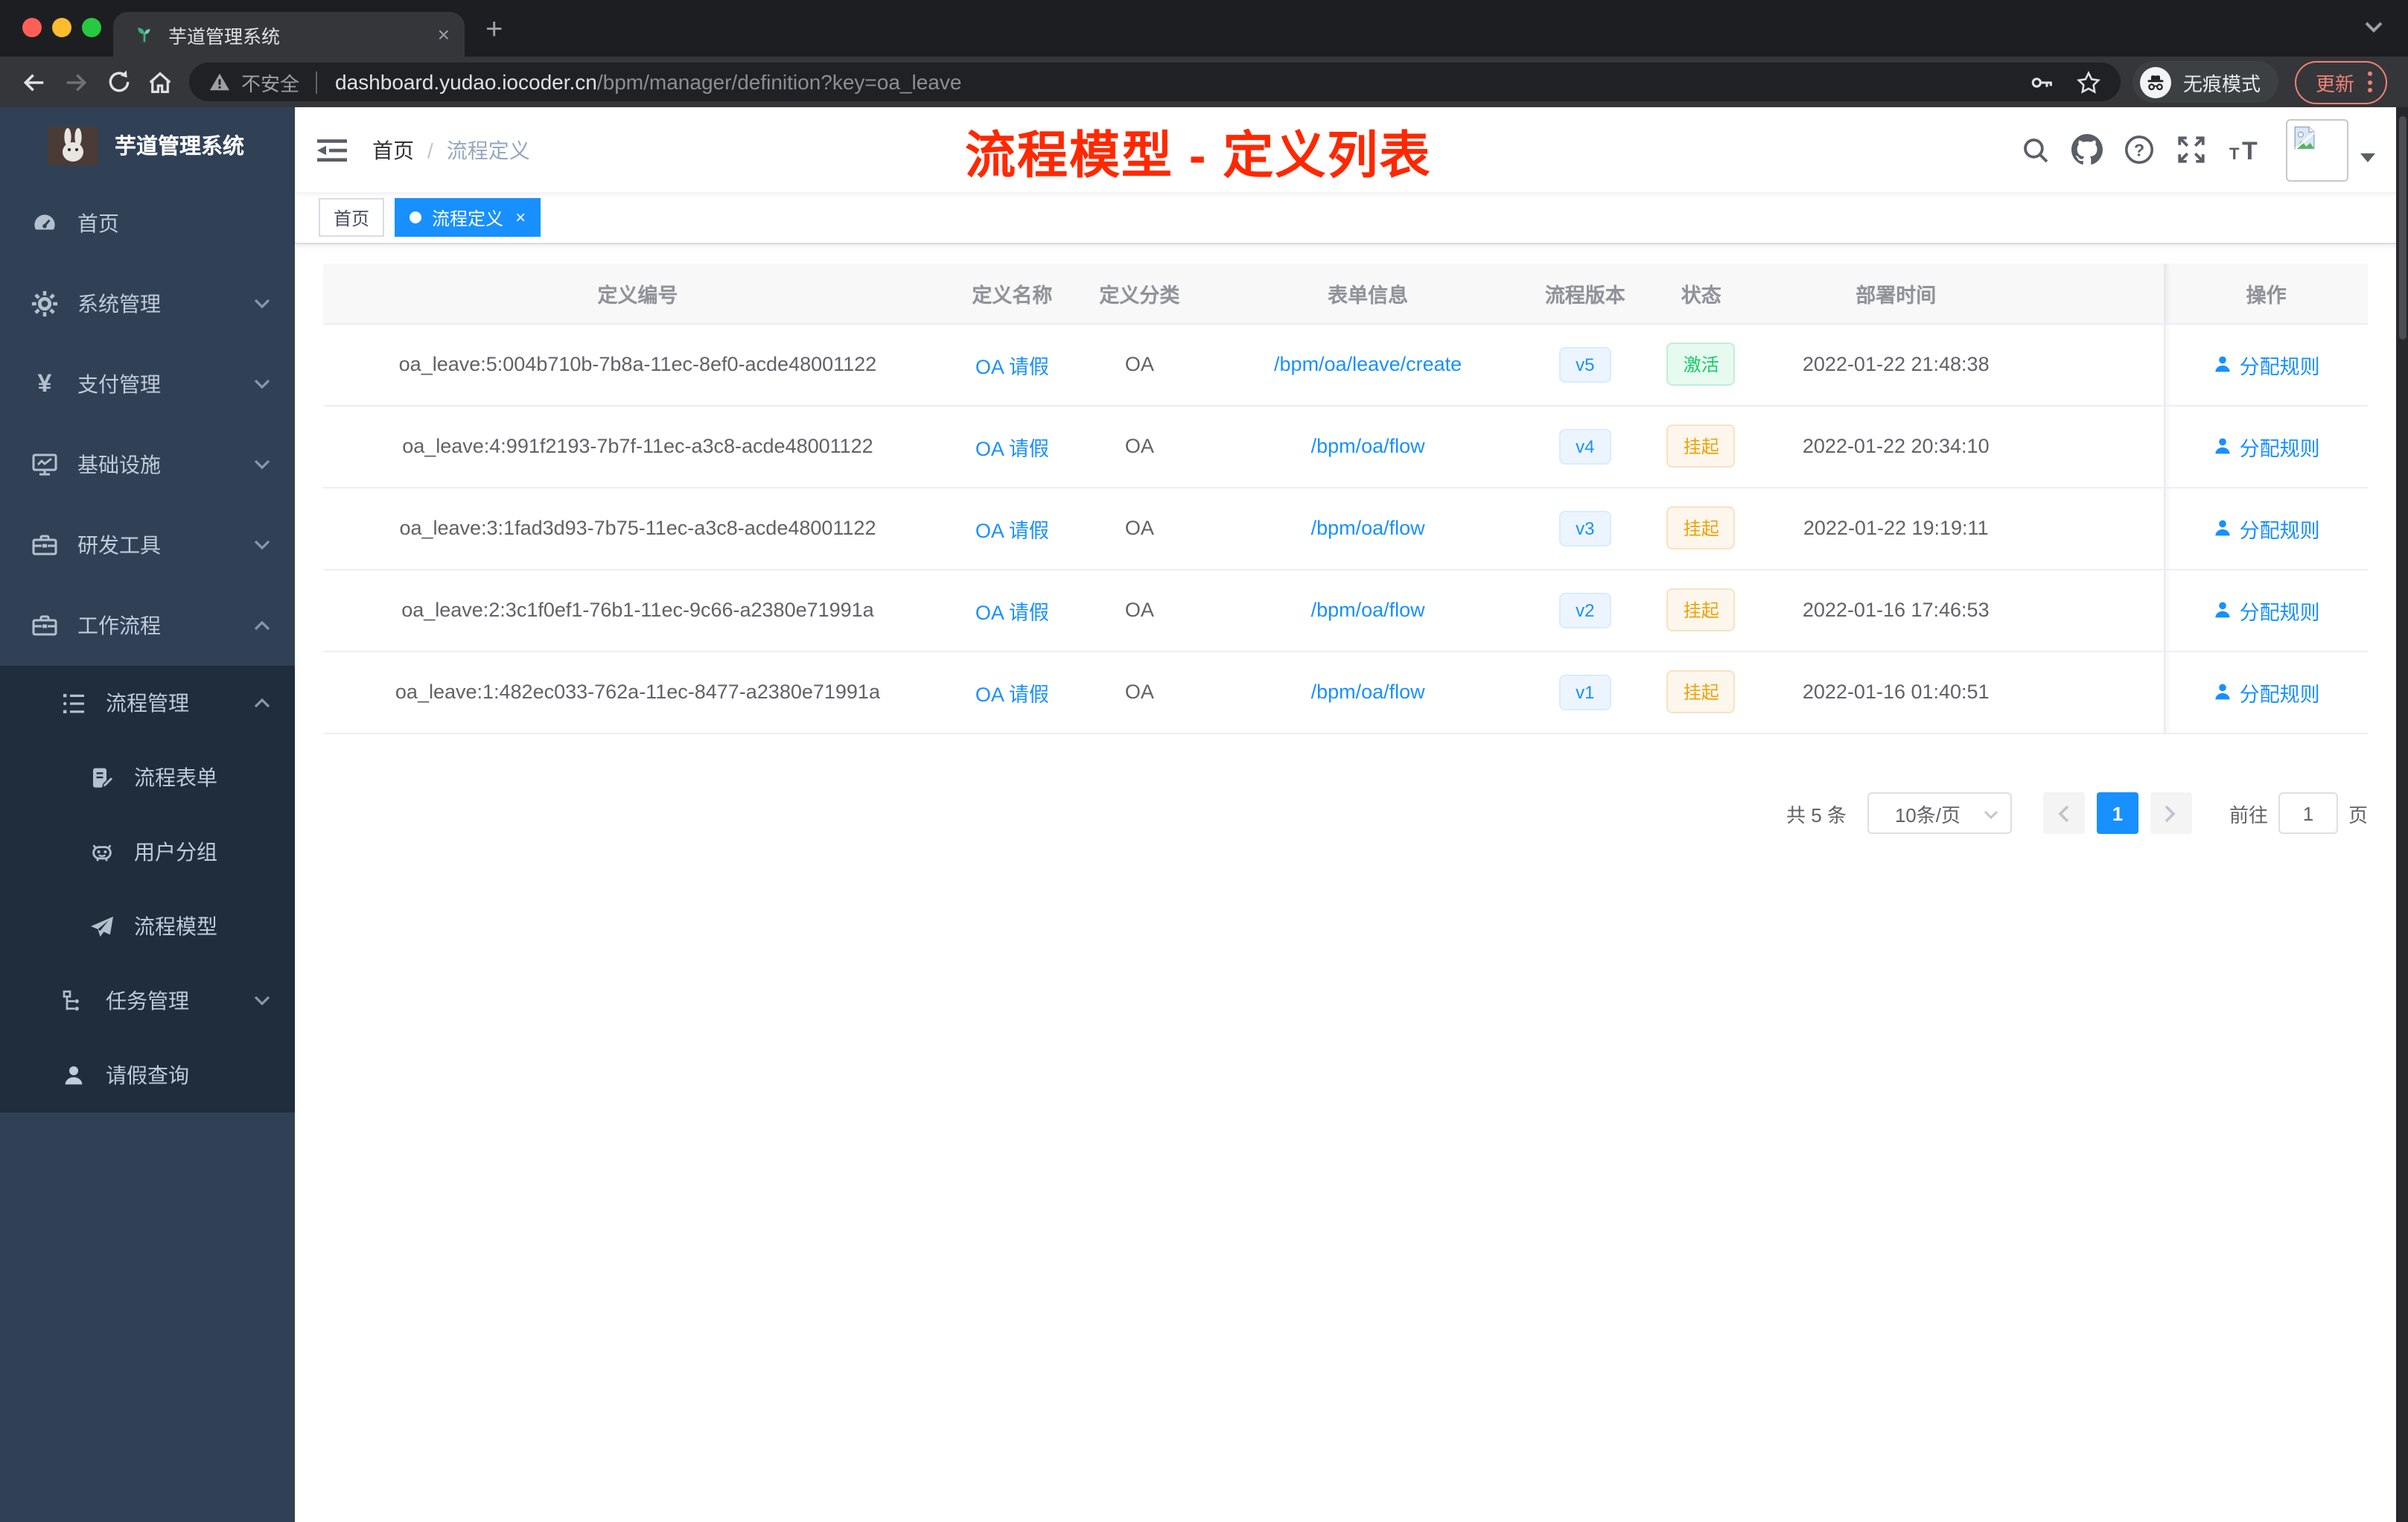 The image size is (2408, 1522). I want to click on sidebar-item-leave-query: 请假查询, so click(147, 1075).